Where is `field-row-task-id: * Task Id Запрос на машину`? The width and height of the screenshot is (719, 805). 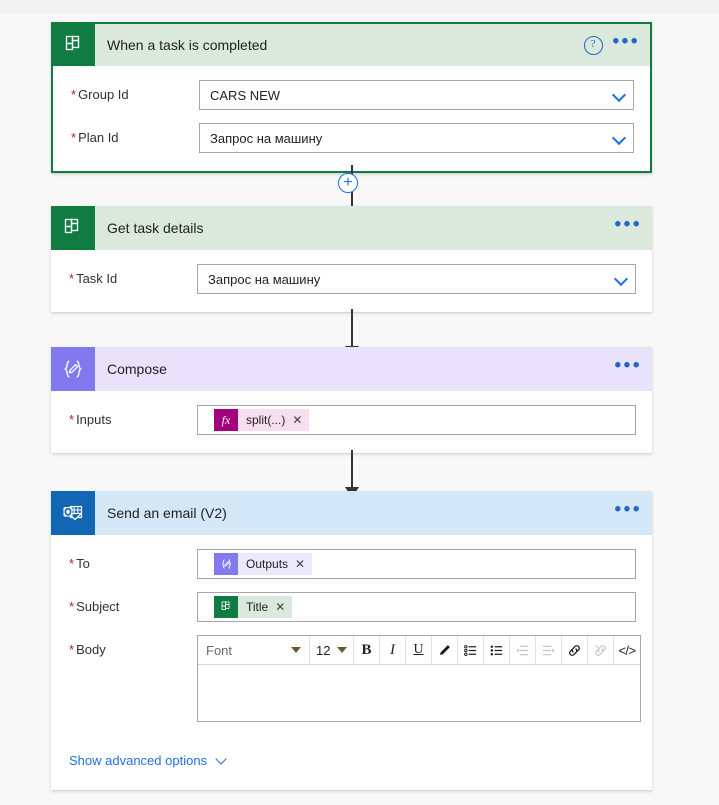
field-row-task-id: * Task Id Запрос на машину is located at coordinates (352, 279).